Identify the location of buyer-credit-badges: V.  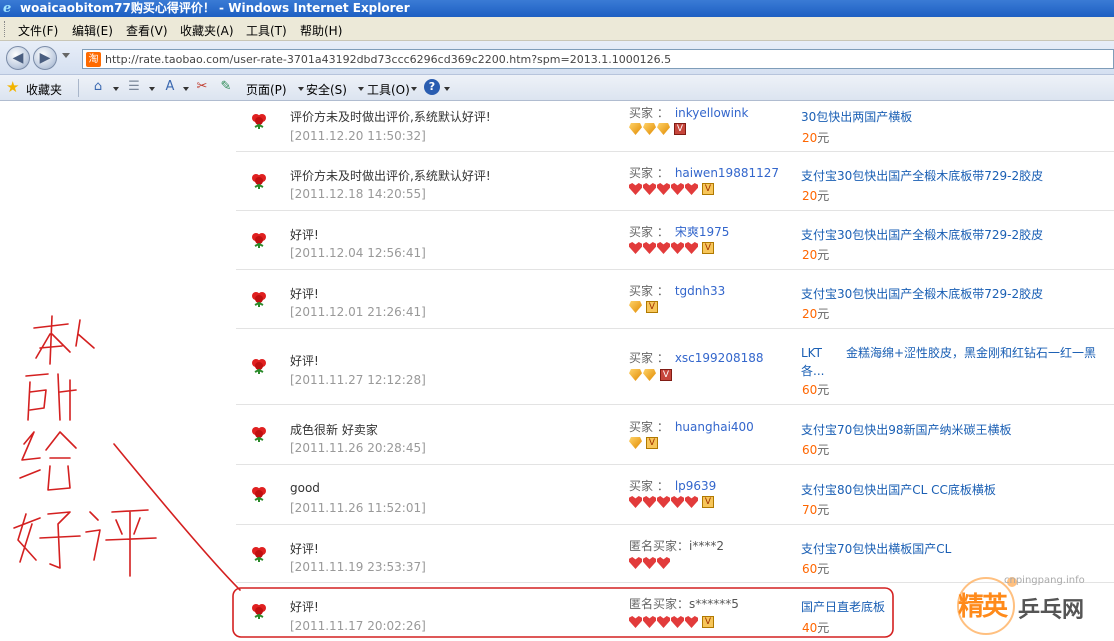
(644, 444).